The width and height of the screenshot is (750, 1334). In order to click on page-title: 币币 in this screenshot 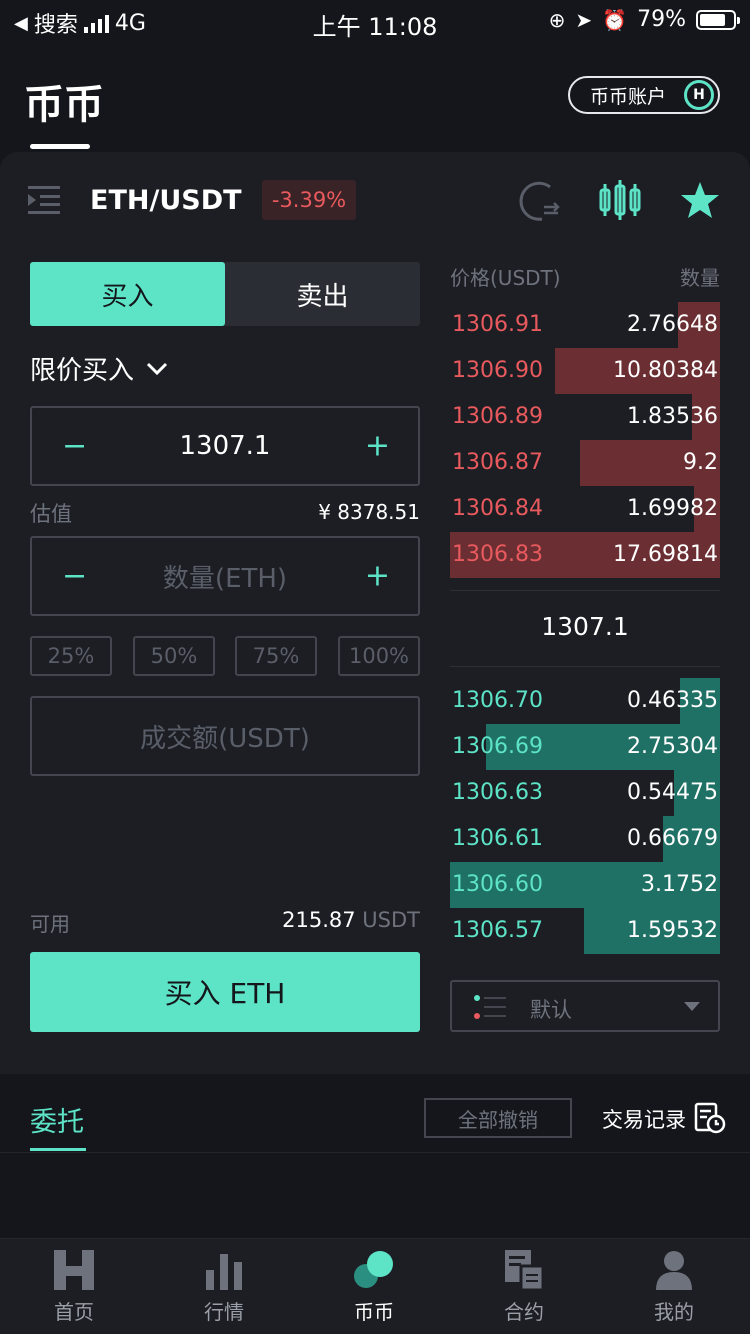, I will do `click(64, 105)`.